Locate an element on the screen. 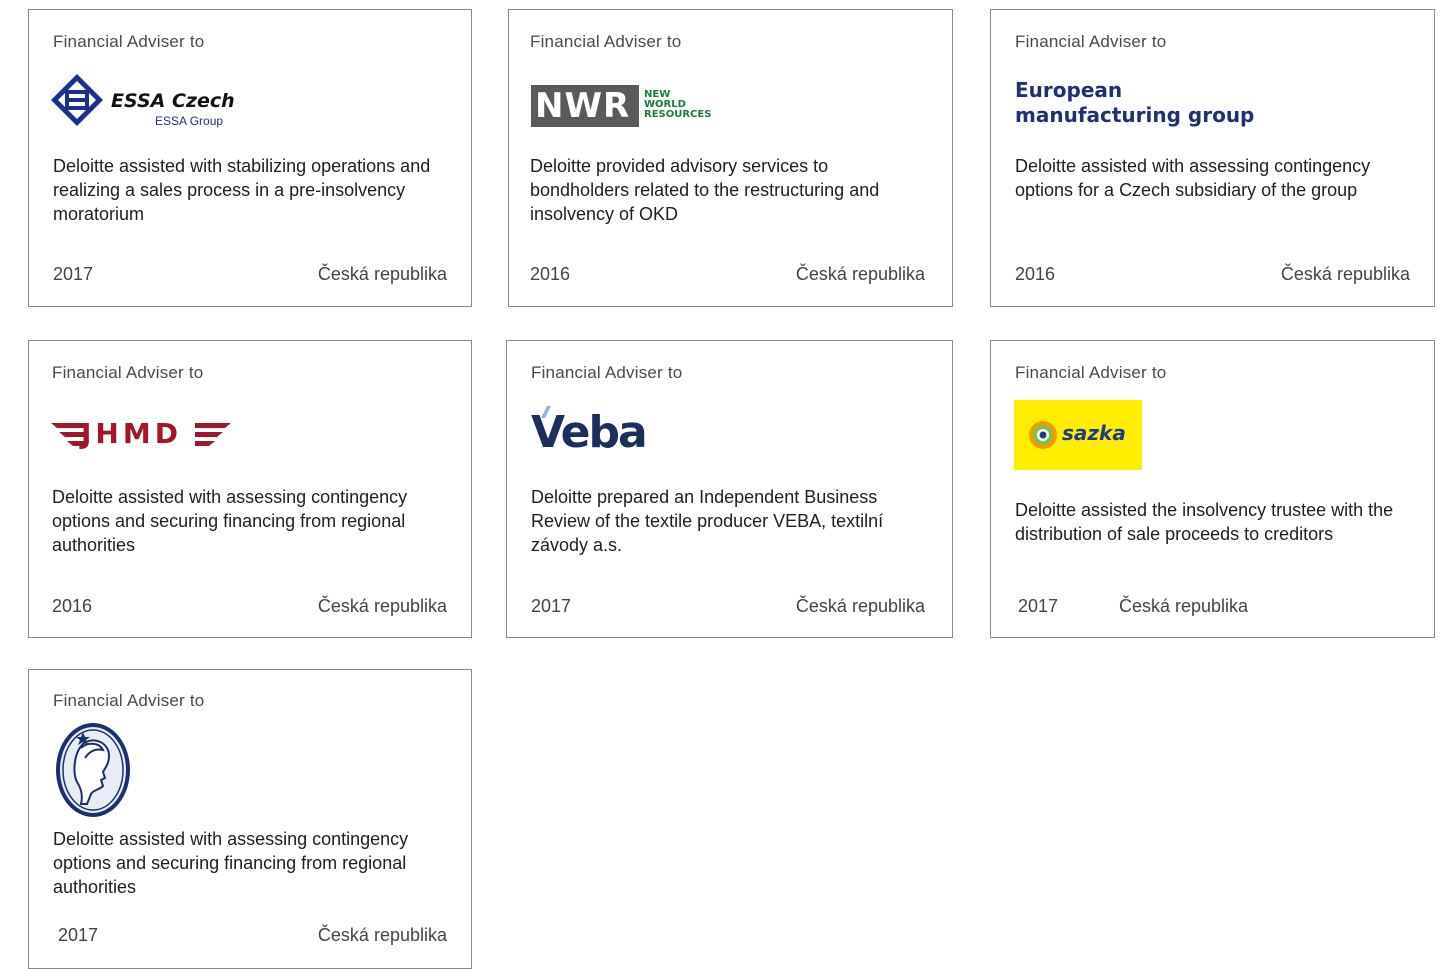 The height and width of the screenshot is (969, 1445). emg-logo-line-1: European is located at coordinates (1069, 90).